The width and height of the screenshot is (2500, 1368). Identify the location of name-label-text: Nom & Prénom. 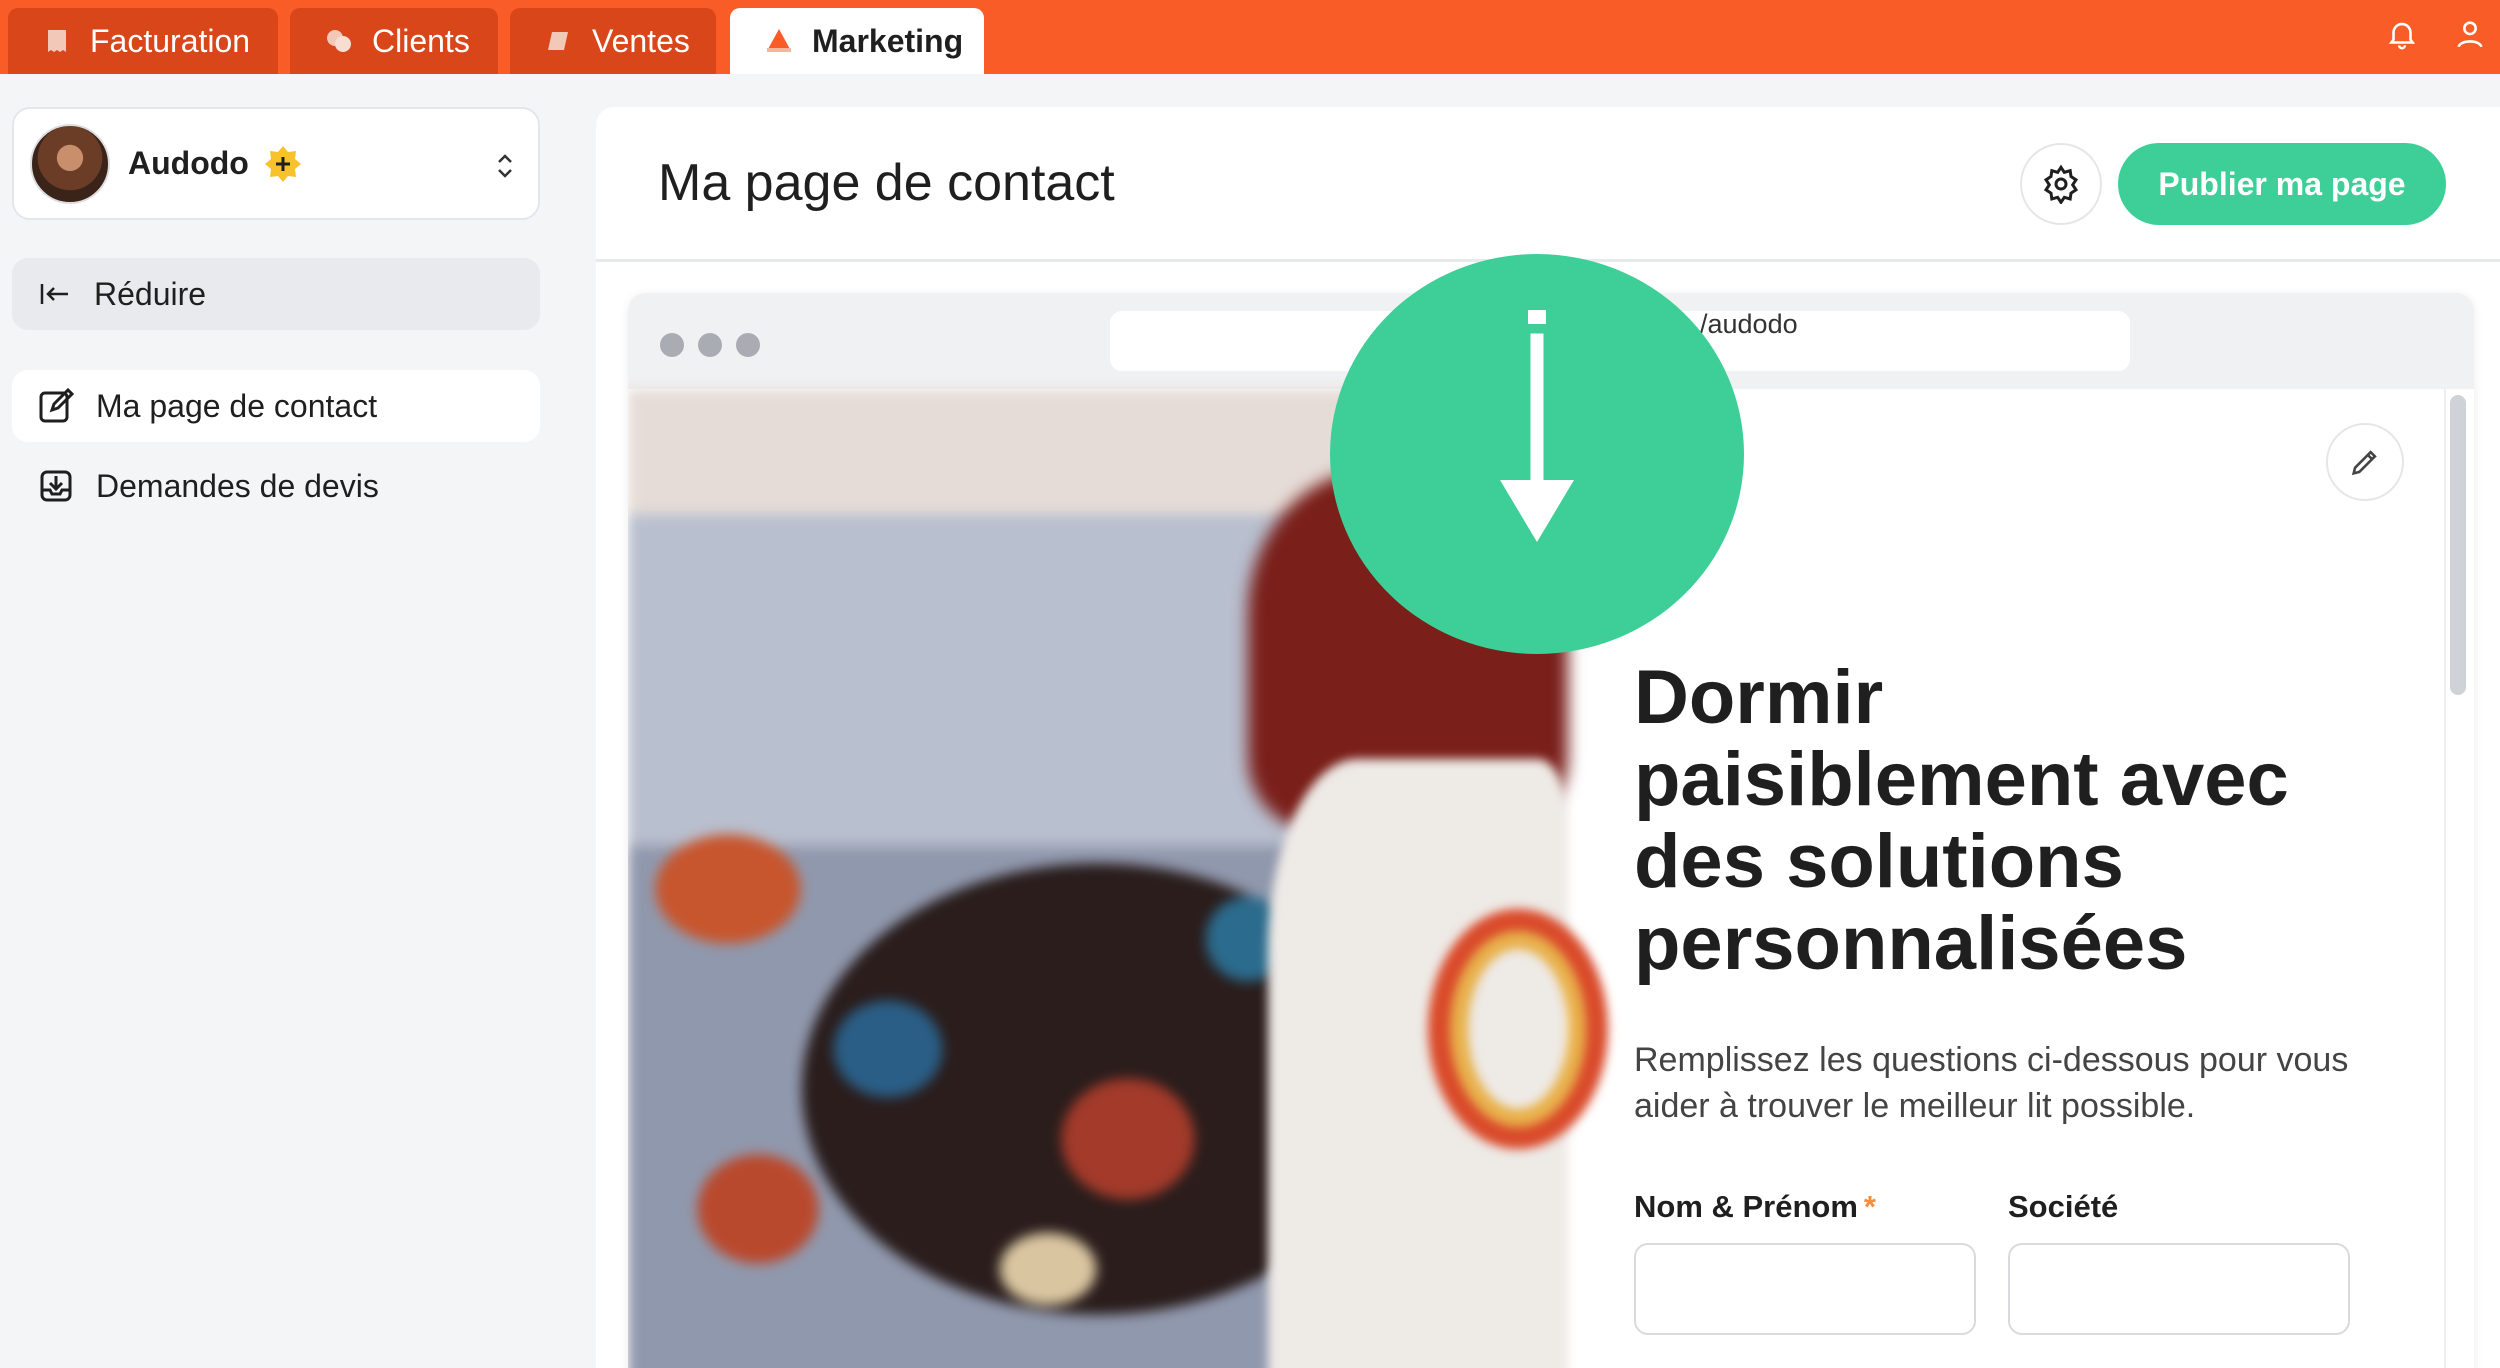
(1746, 1206).